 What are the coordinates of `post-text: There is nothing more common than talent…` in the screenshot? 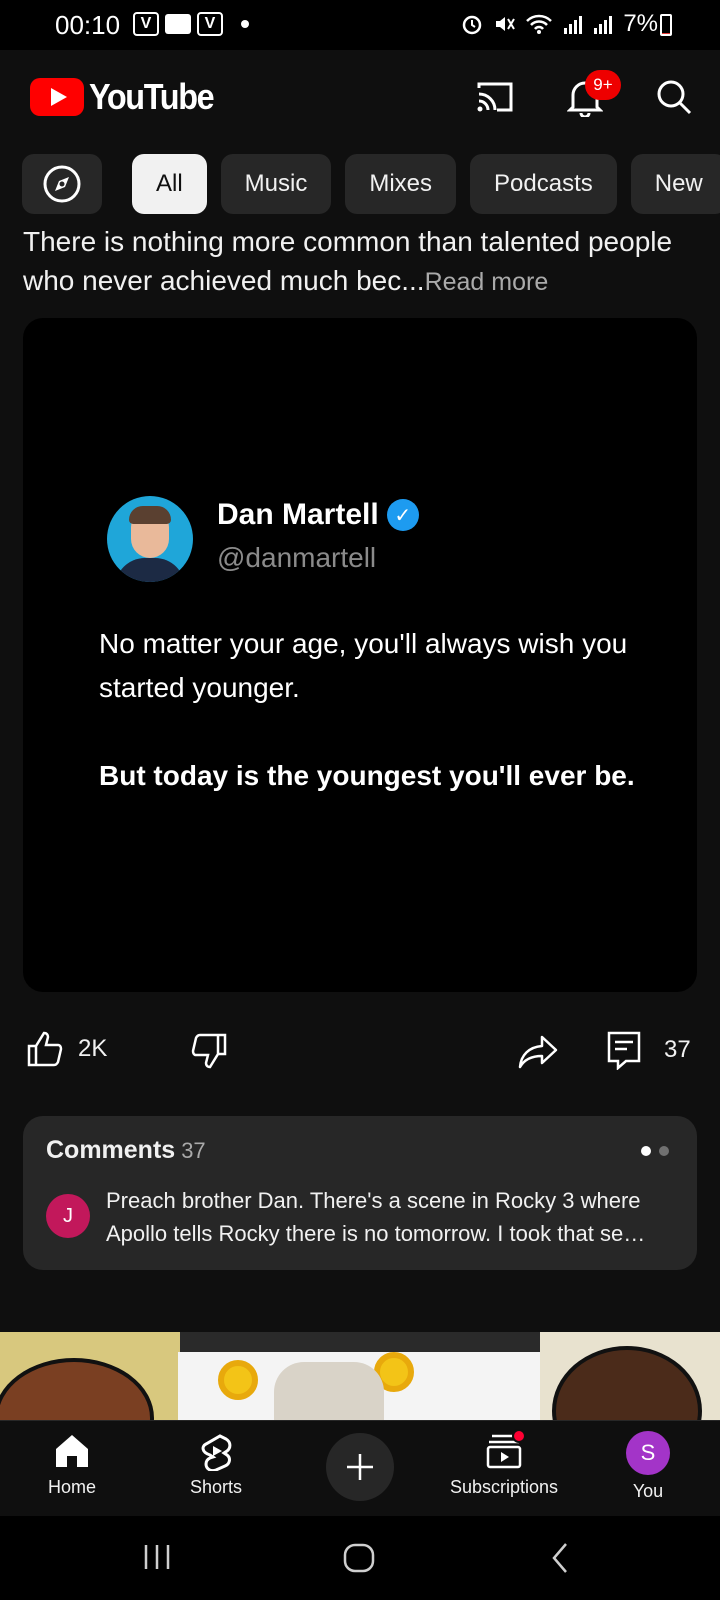 It's located at (363, 262).